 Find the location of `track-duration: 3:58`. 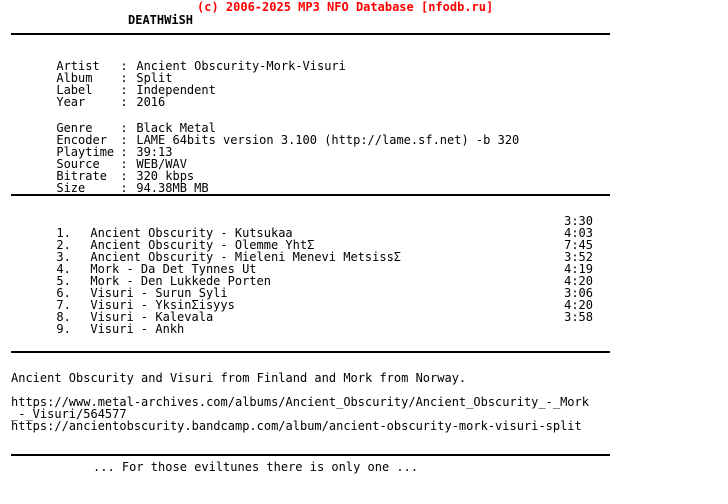

track-duration: 3:58 is located at coordinates (578, 317).